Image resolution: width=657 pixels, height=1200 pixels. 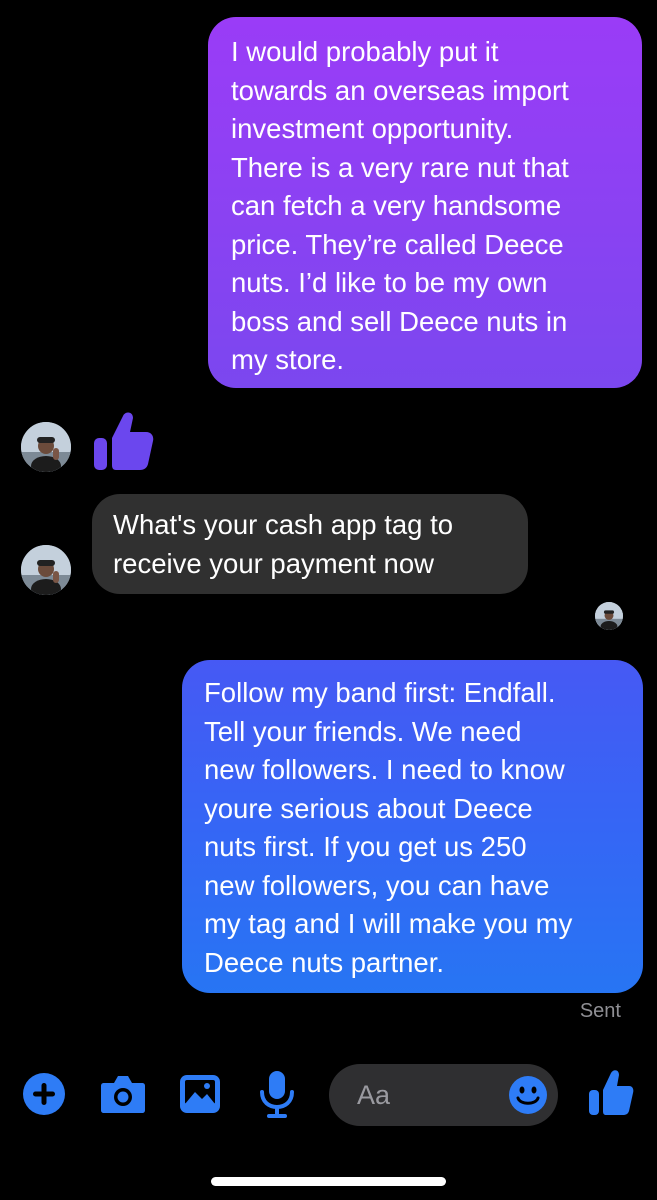 What do you see at coordinates (283, 524) in the screenshot?
I see `message-line: What's your cash app tag to` at bounding box center [283, 524].